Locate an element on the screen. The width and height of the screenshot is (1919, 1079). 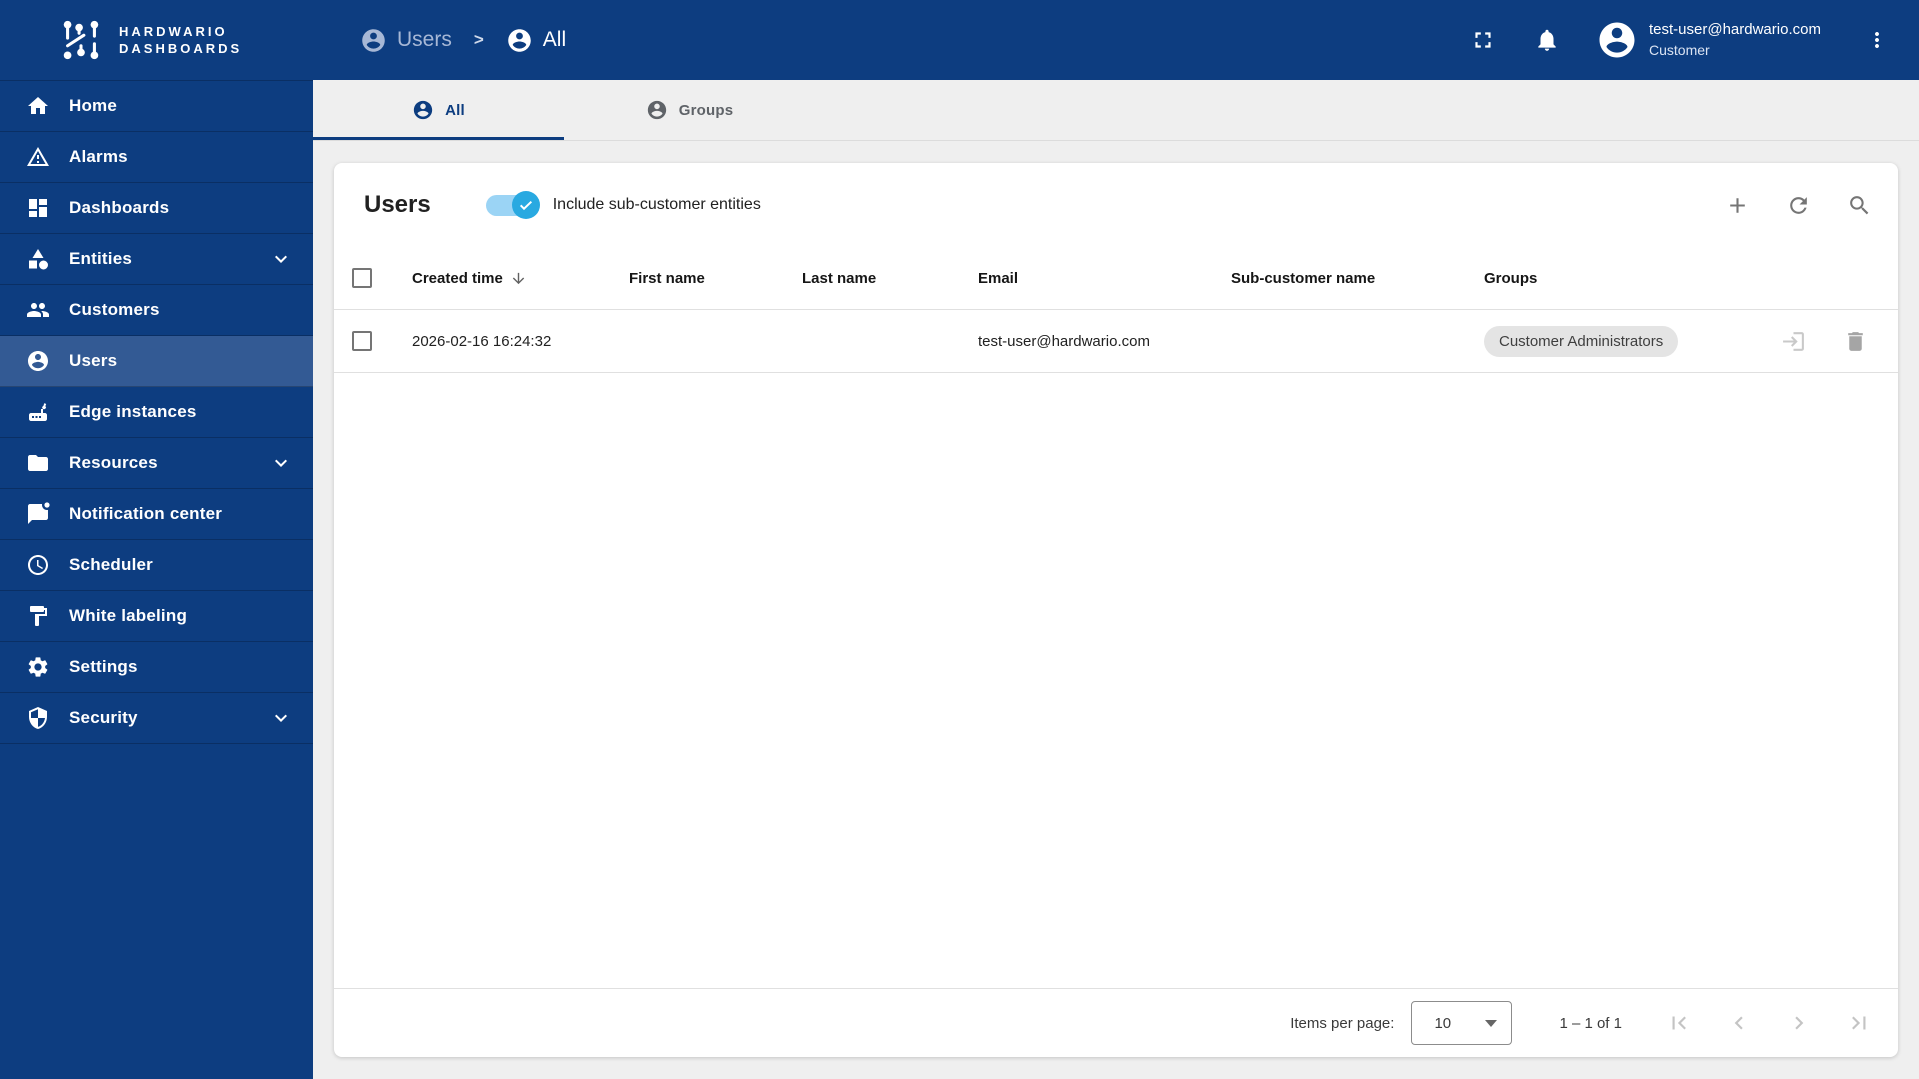
sidebar-item-label: Security is located at coordinates (103, 717).